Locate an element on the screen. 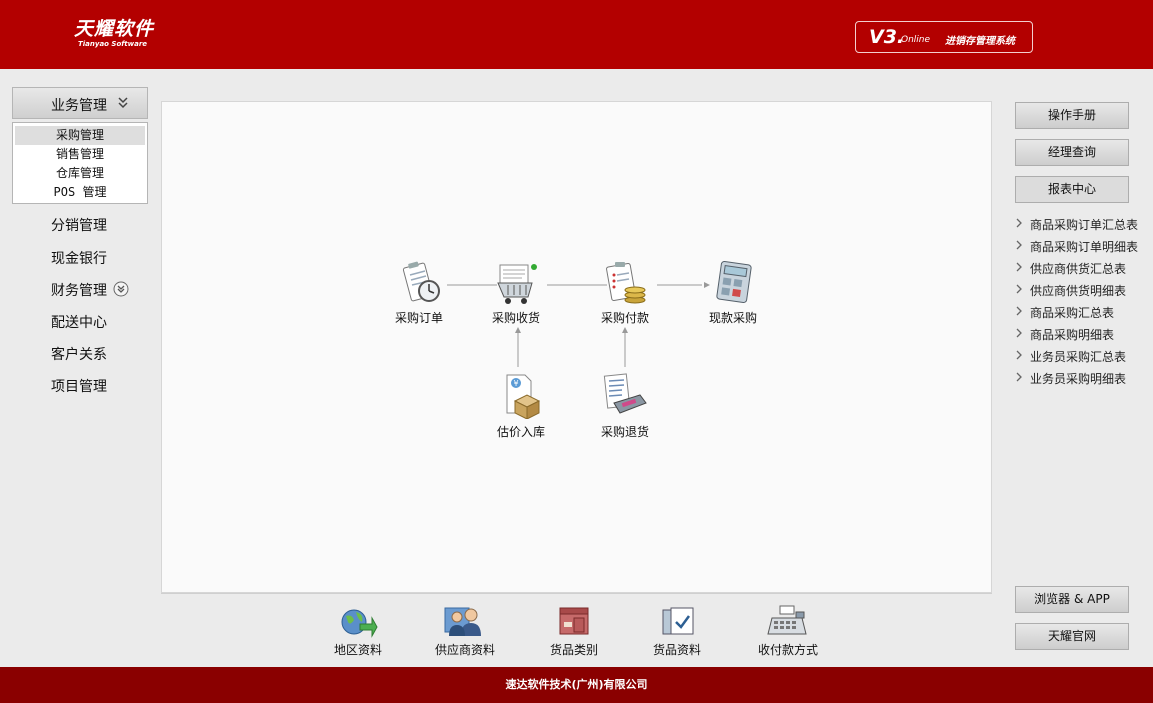 The image size is (1153, 703). nav-submenu: 采购管理 销售管理 仓库管理 POS 管理 is located at coordinates (80, 163).